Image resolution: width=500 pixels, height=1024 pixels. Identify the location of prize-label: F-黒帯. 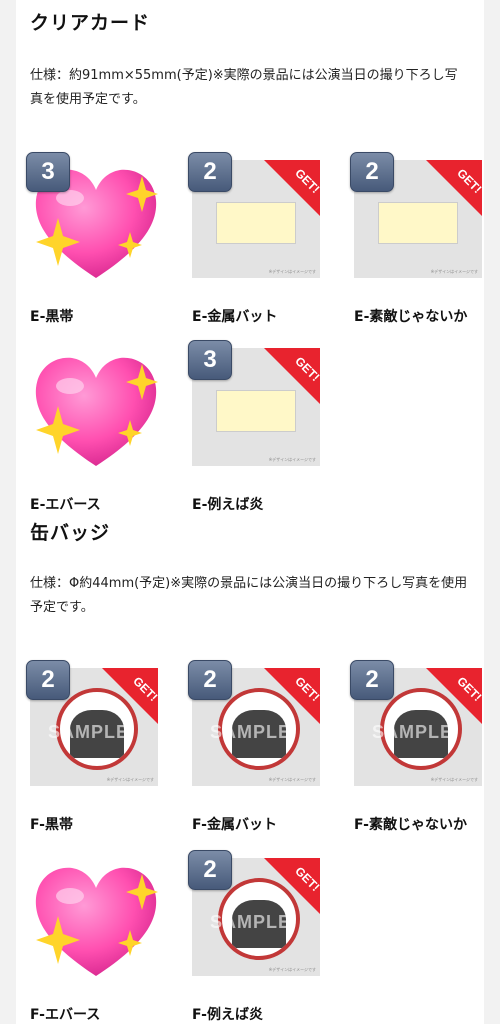
(51, 825).